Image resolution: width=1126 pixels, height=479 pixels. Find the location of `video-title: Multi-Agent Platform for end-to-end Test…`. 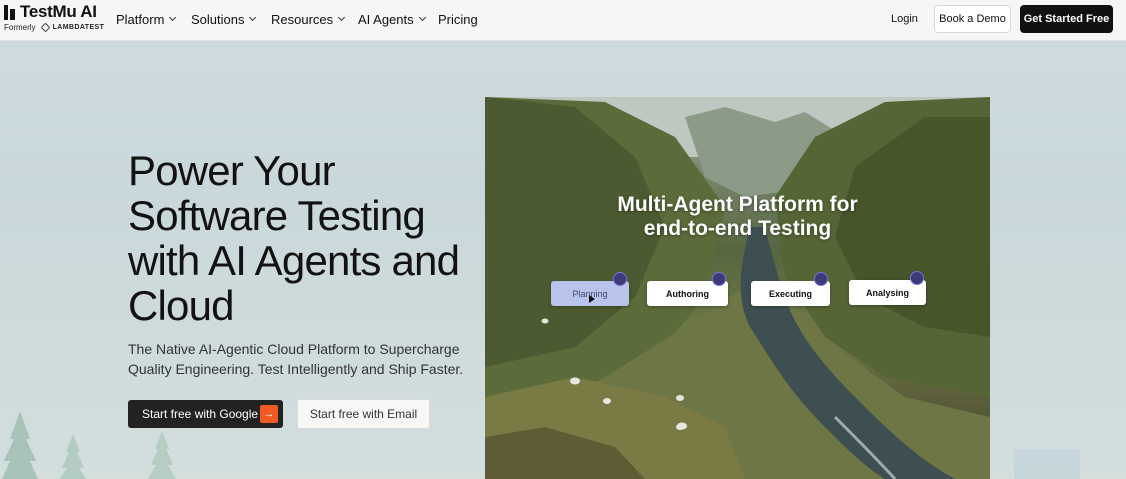

video-title: Multi-Agent Platform for end-to-end Test… is located at coordinates (737, 217).